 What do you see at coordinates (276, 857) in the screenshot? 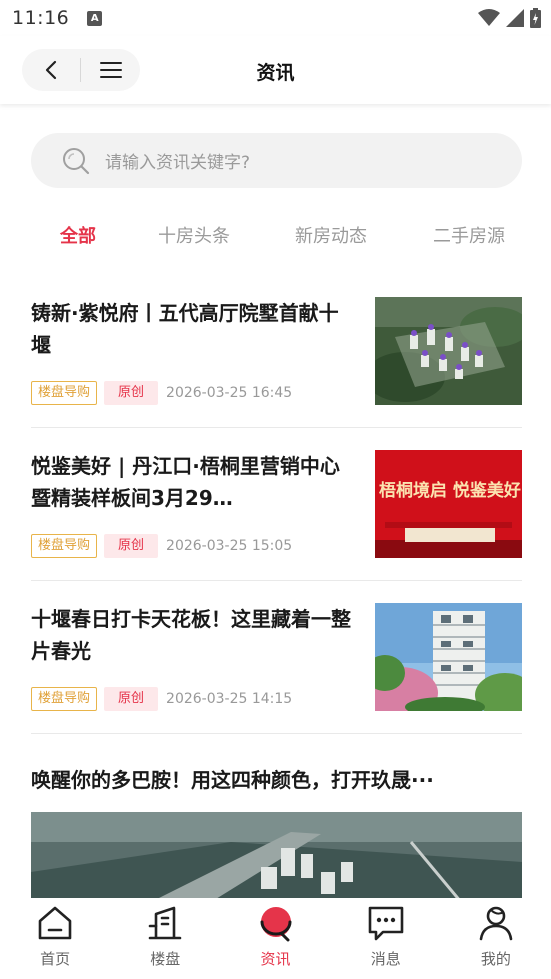
I see `article-image` at bounding box center [276, 857].